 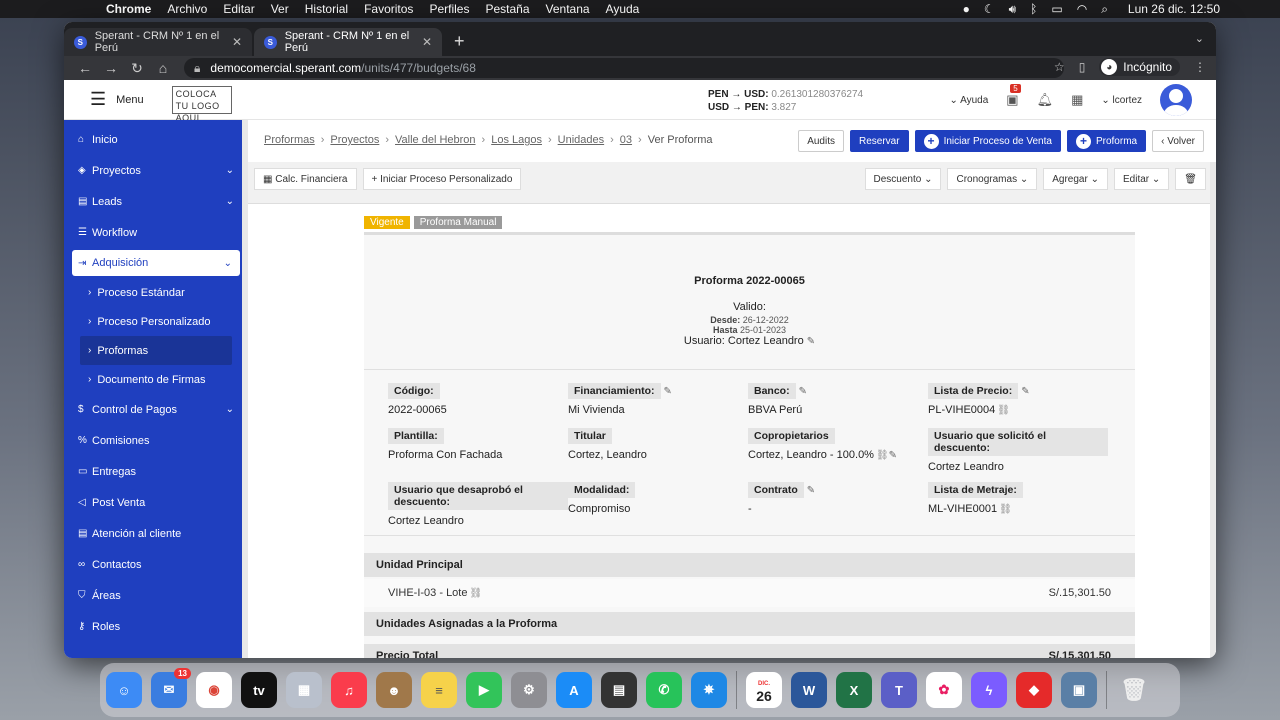 I want to click on bell-icon: 🔔︎, so click(x=1045, y=100).